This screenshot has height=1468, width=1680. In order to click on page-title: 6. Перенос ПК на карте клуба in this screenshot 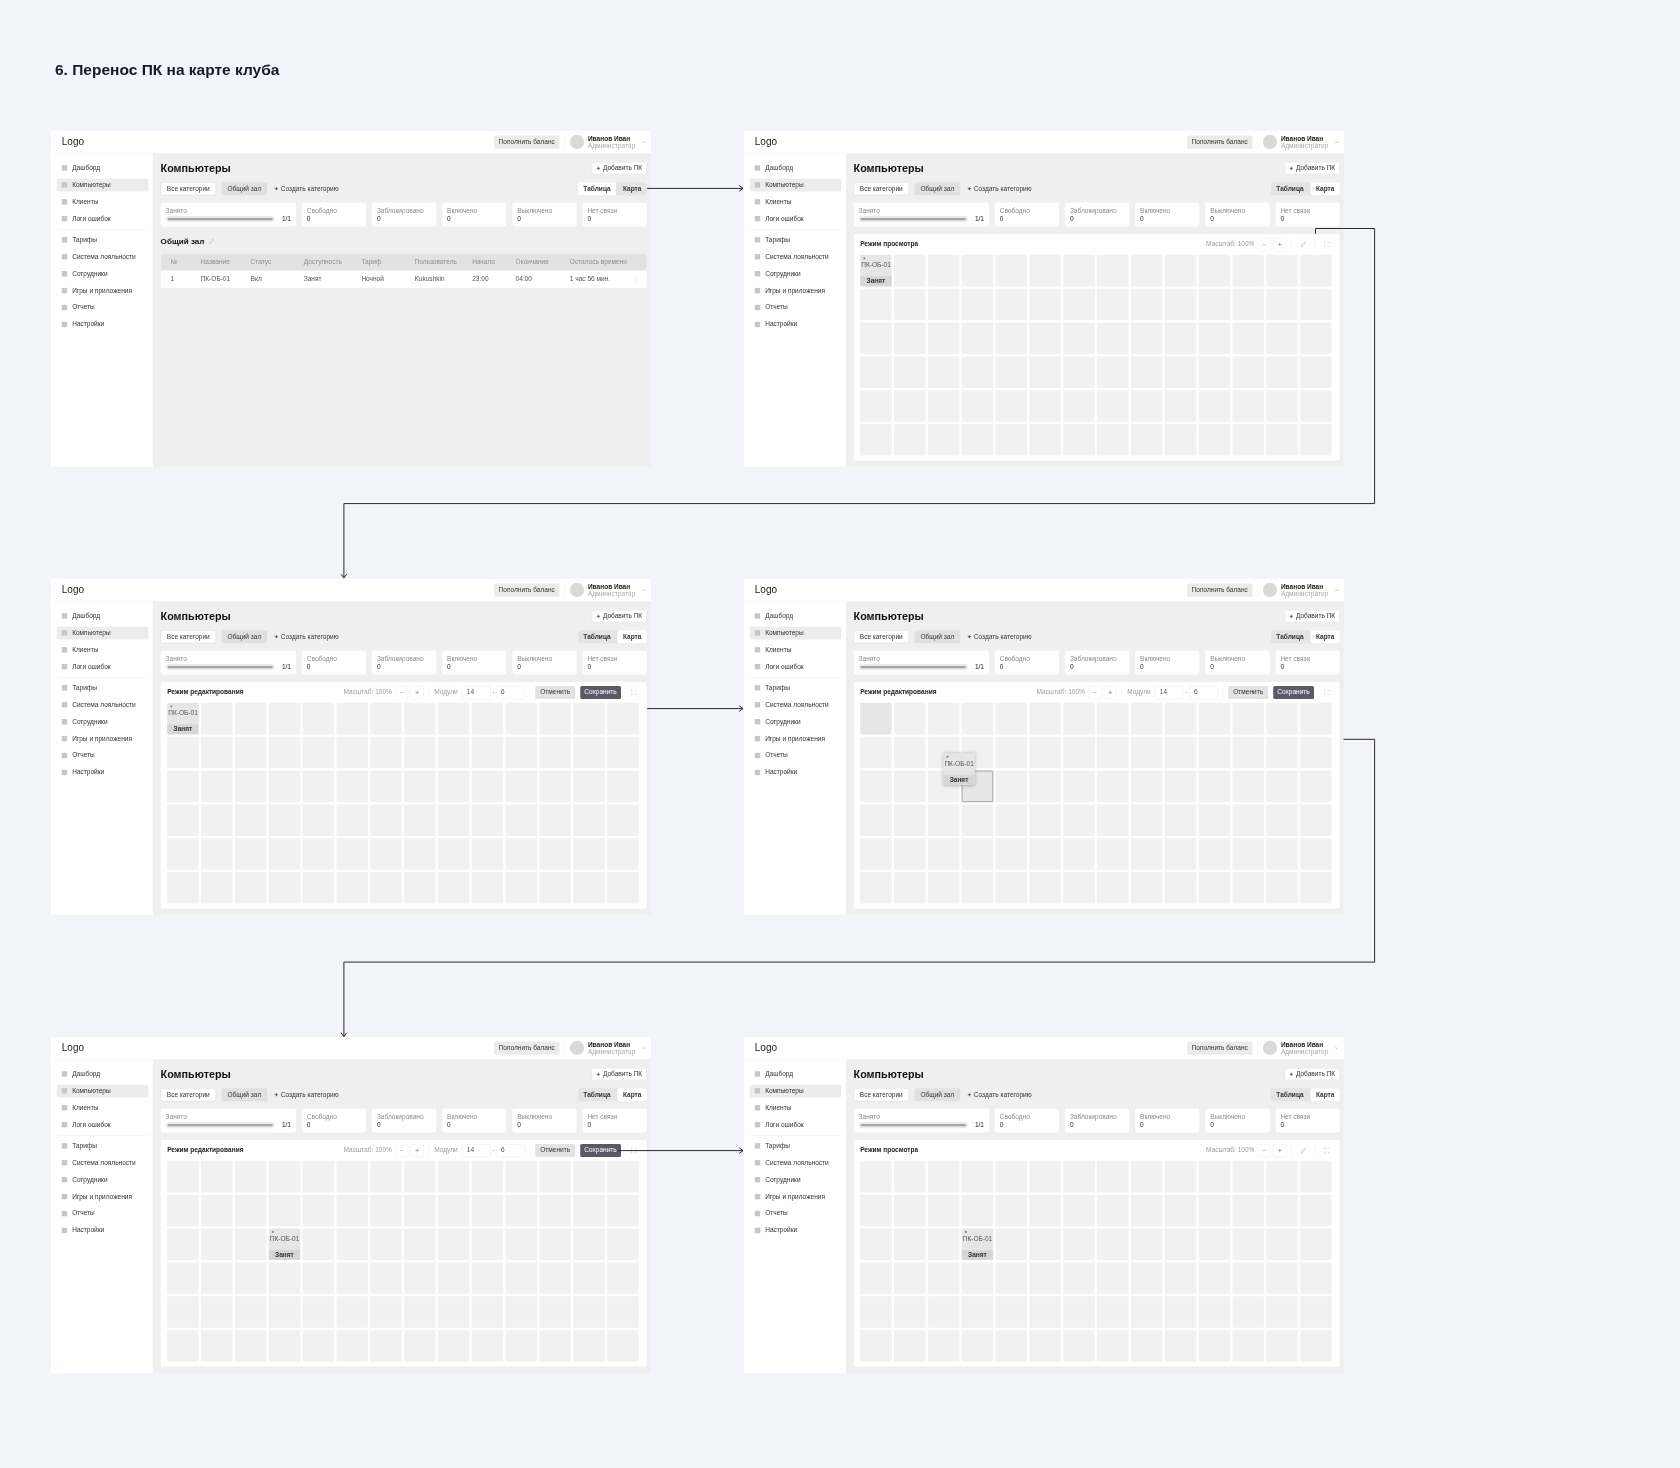, I will do `click(167, 70)`.